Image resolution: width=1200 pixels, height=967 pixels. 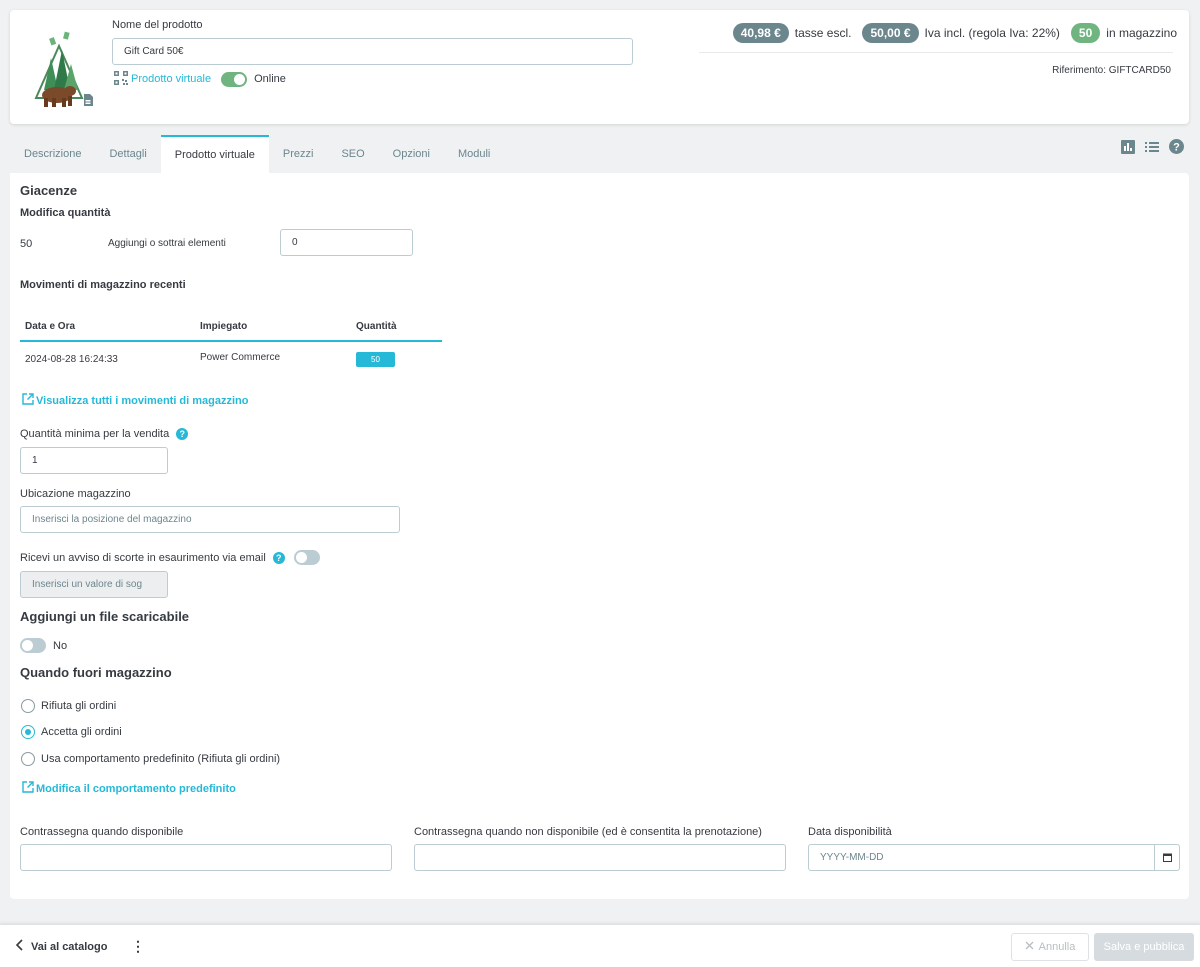 I want to click on tab-toolbar: ?, so click(x=1152, y=148).